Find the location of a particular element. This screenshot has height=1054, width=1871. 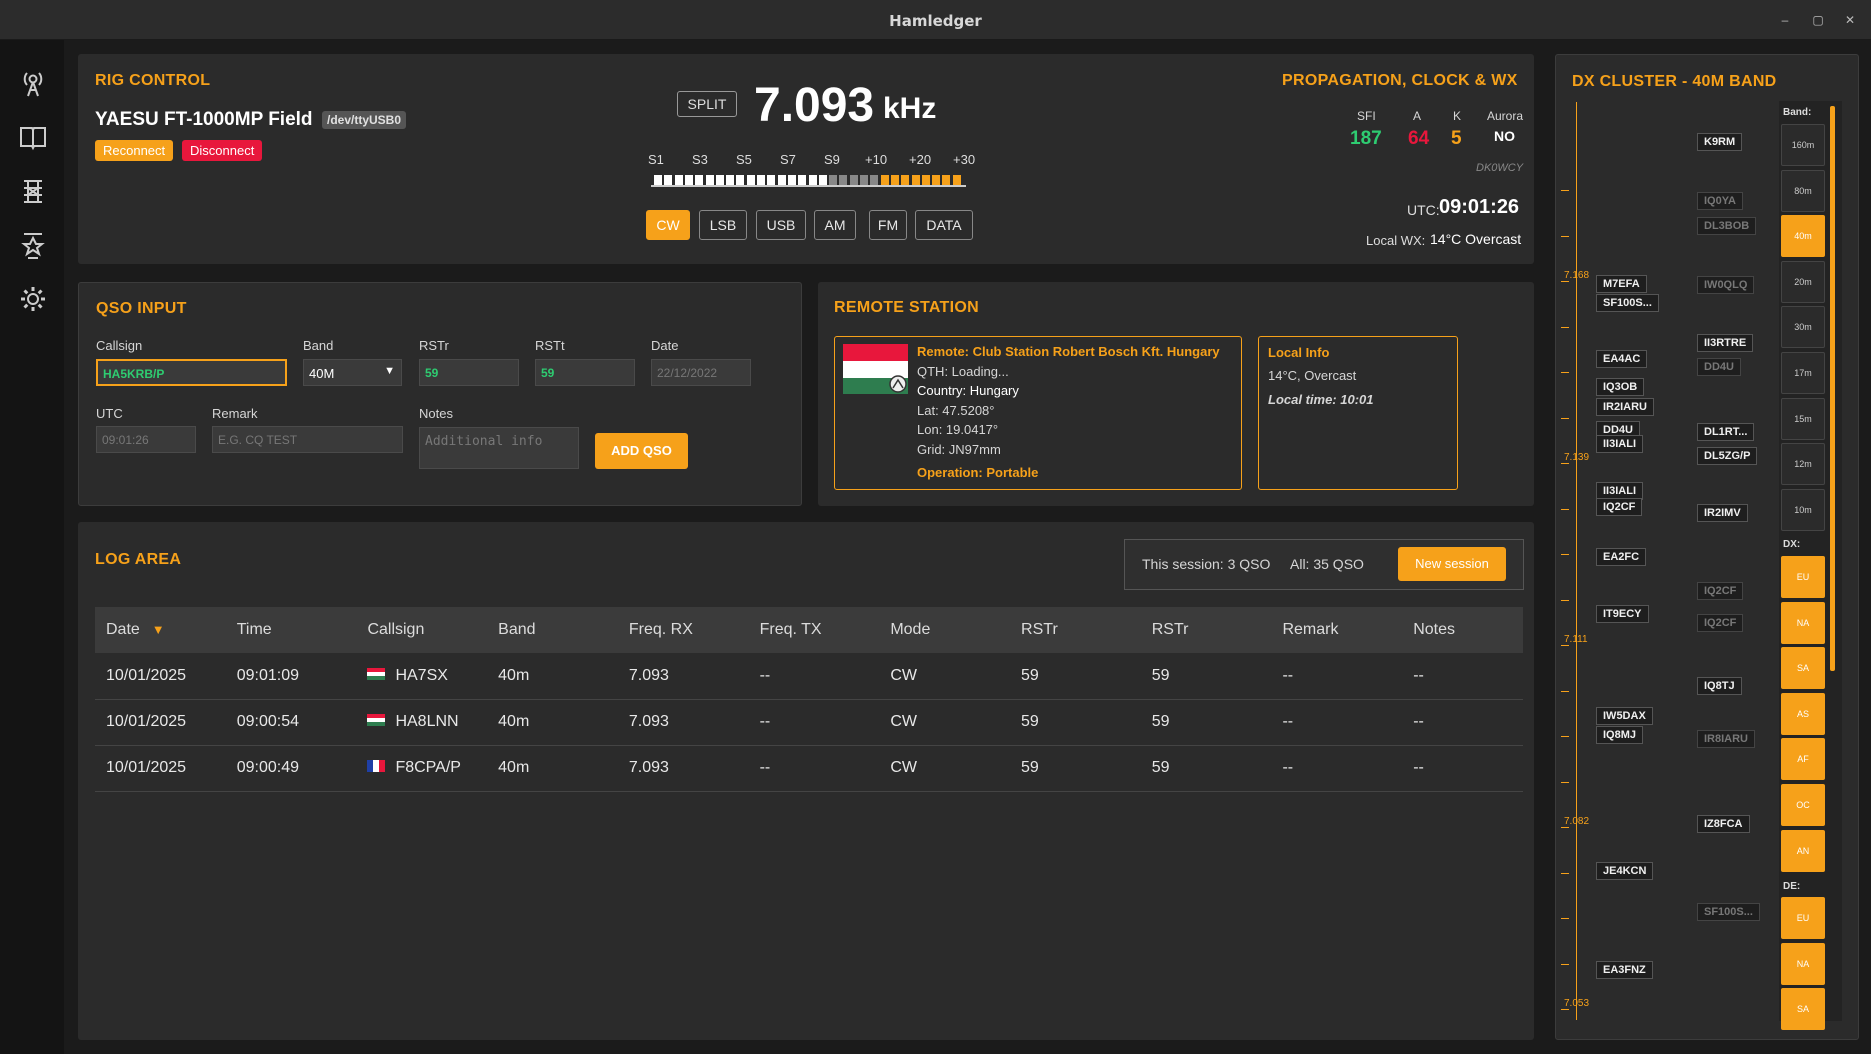

dx-spot: IT9ECY is located at coordinates (1622, 614).